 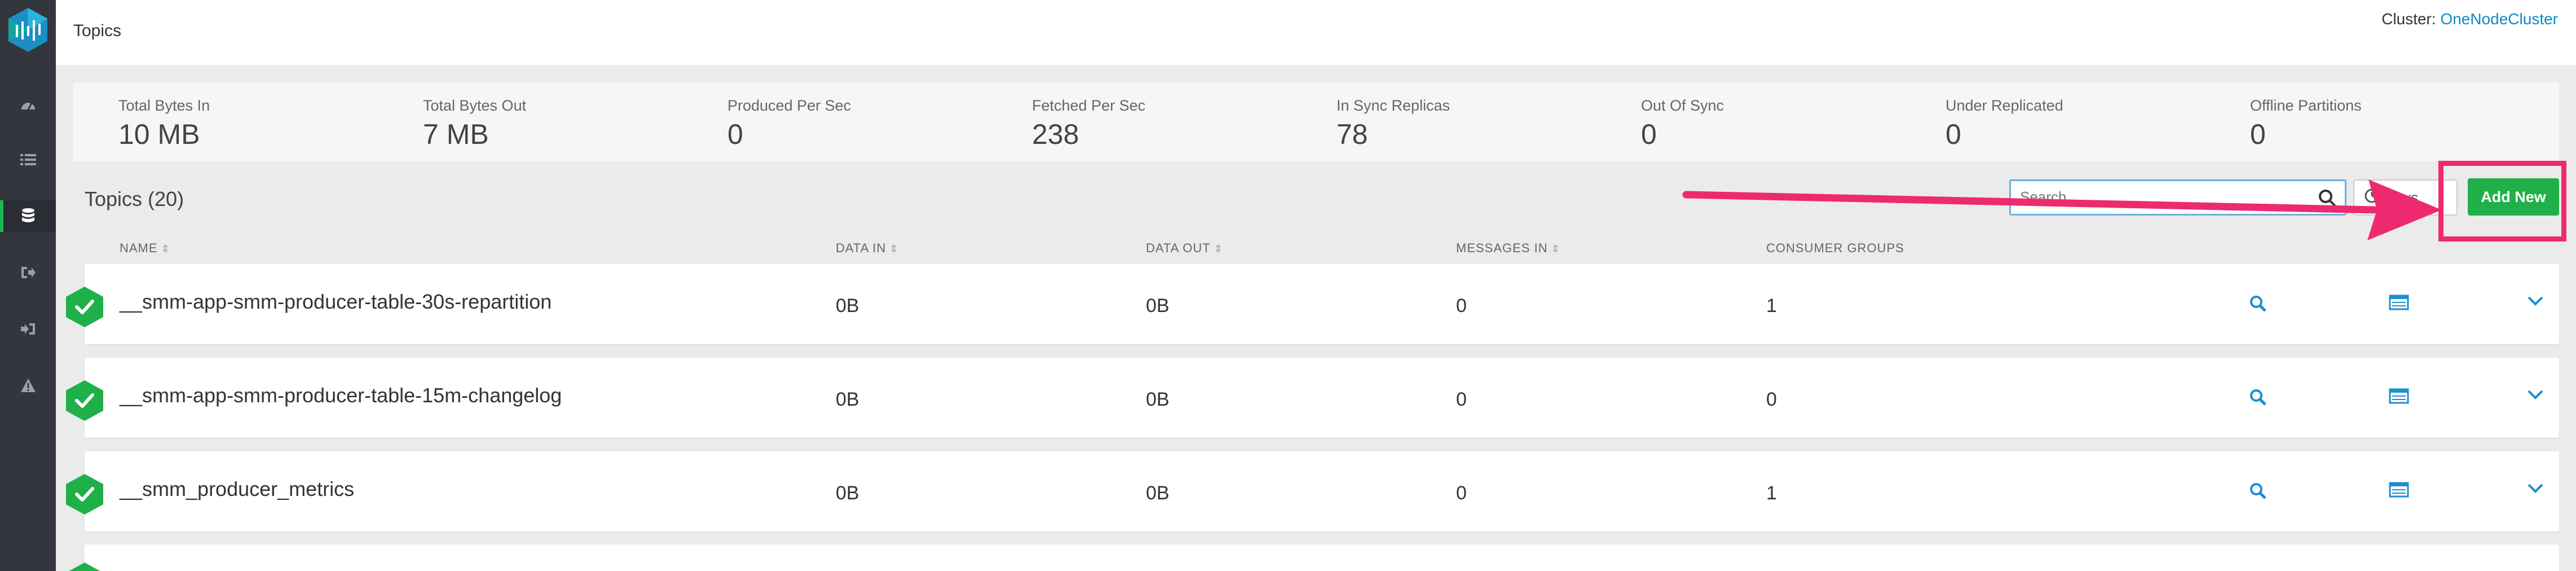 I want to click on column-header-consumer-groups: CONSUMER GROUPS, so click(x=1835, y=248).